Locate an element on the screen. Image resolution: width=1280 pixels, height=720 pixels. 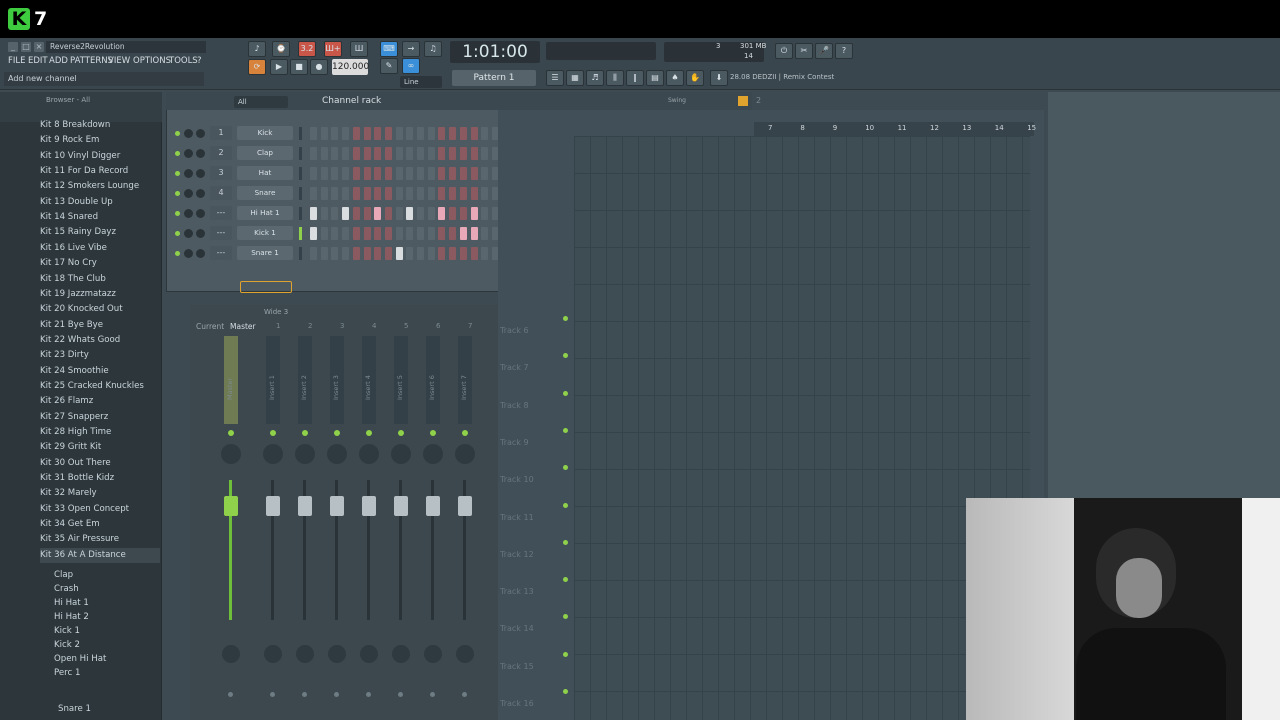
browser-item: Kit 10 Vinyl Digger is located at coordinates (80, 156).